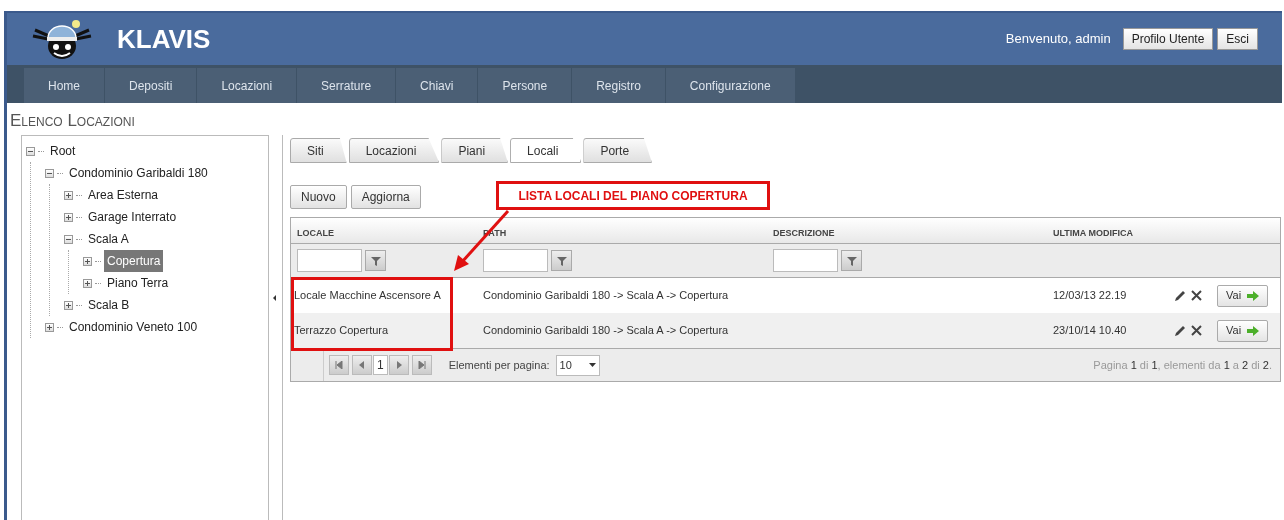 The image size is (1284, 520). What do you see at coordinates (394, 150) in the screenshot?
I see `tab: Locazioni` at bounding box center [394, 150].